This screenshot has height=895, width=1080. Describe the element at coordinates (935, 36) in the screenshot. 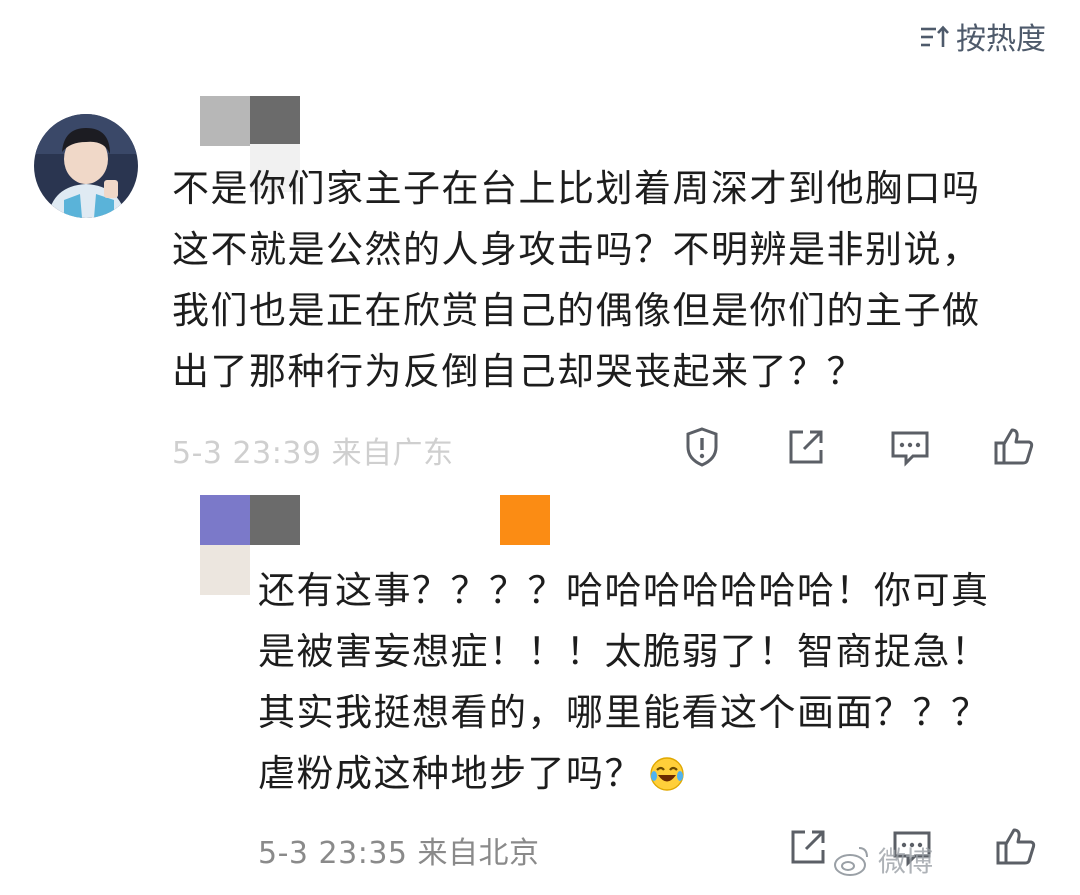

I see `sort-icon` at that location.